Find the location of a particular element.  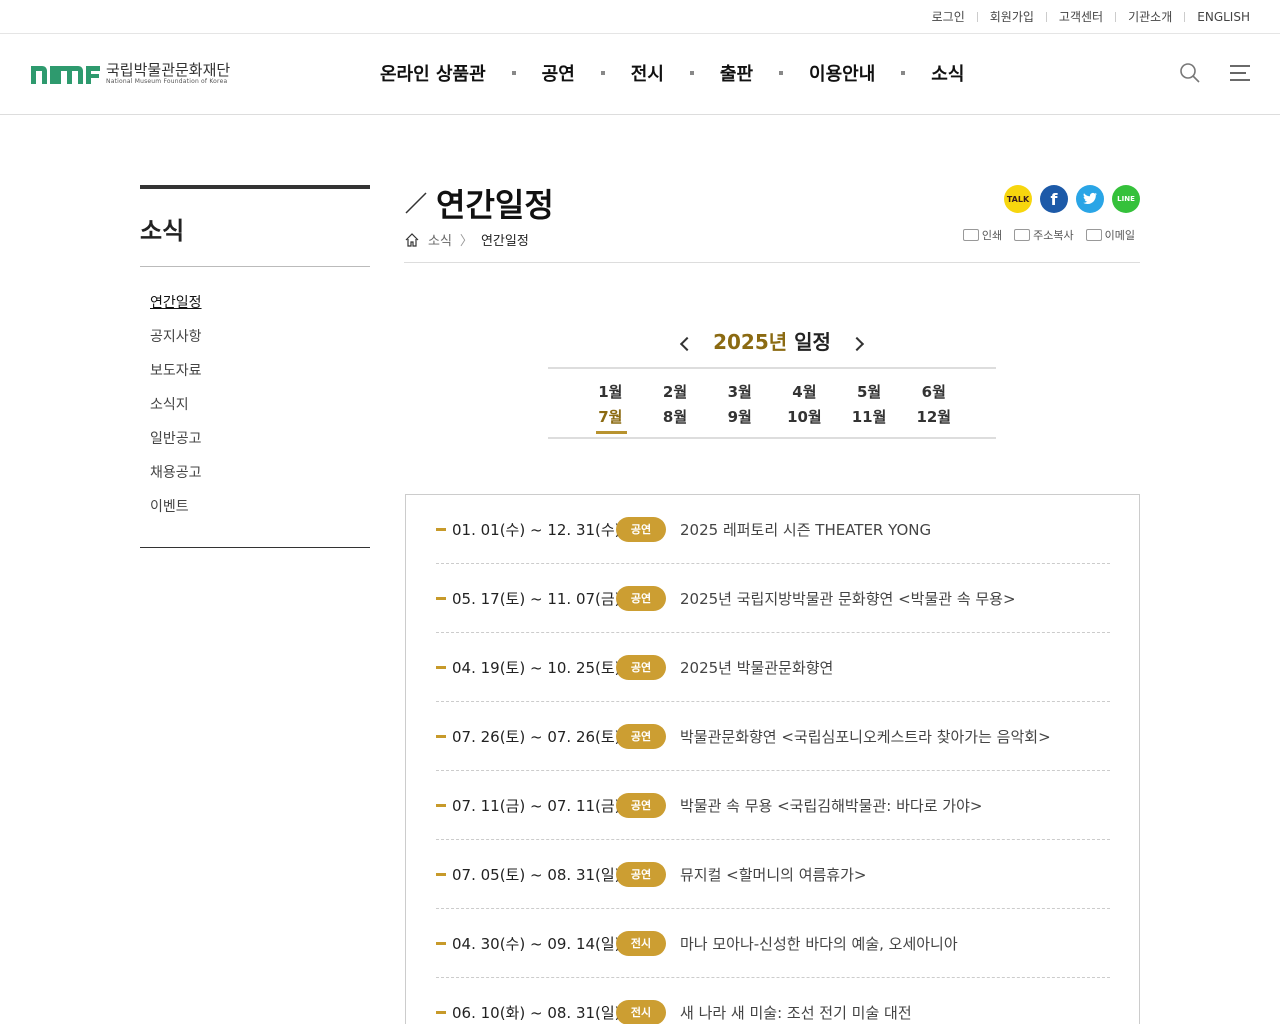

tab-month-1: 1월 is located at coordinates (610, 391).